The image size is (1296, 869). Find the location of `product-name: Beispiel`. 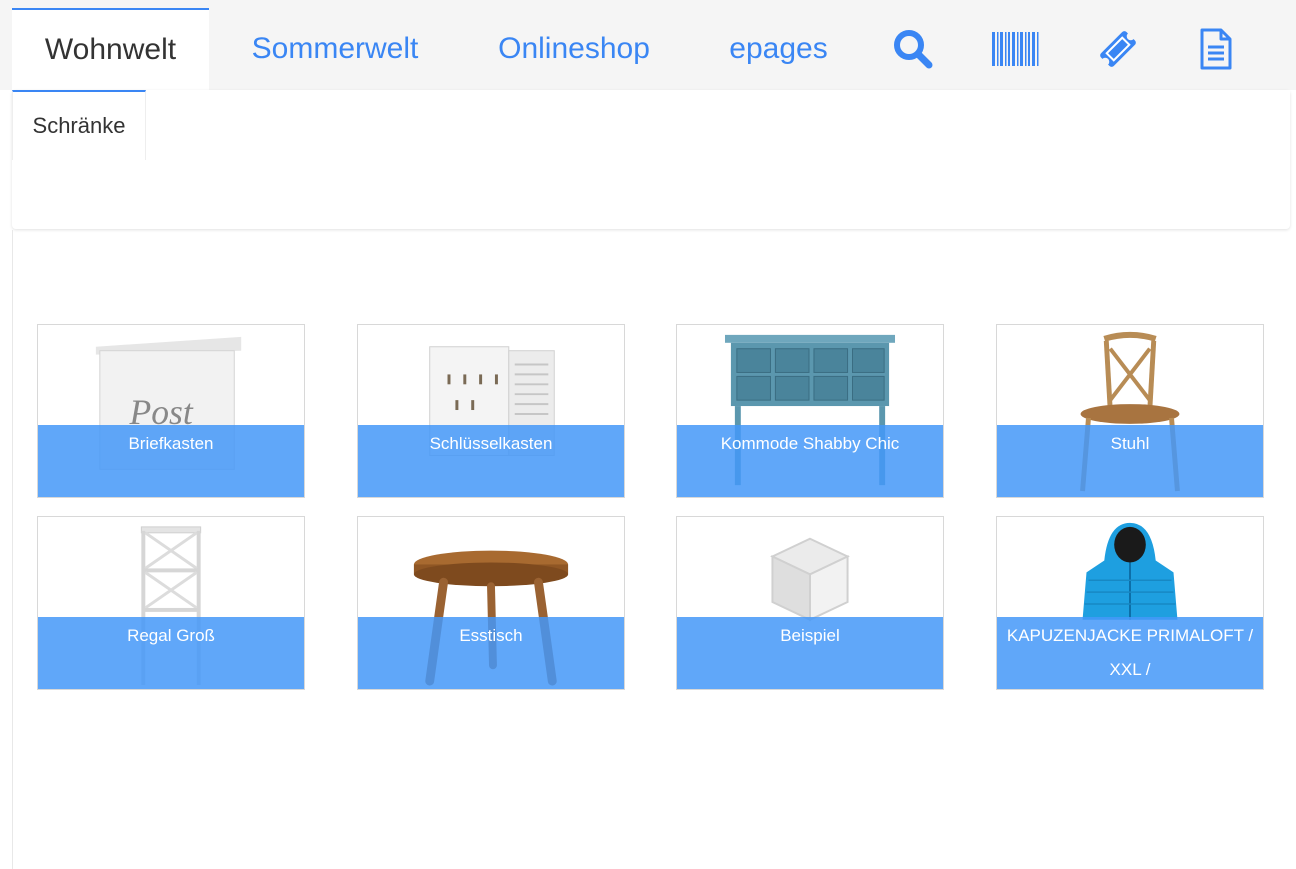

product-name: Beispiel is located at coordinates (810, 653).